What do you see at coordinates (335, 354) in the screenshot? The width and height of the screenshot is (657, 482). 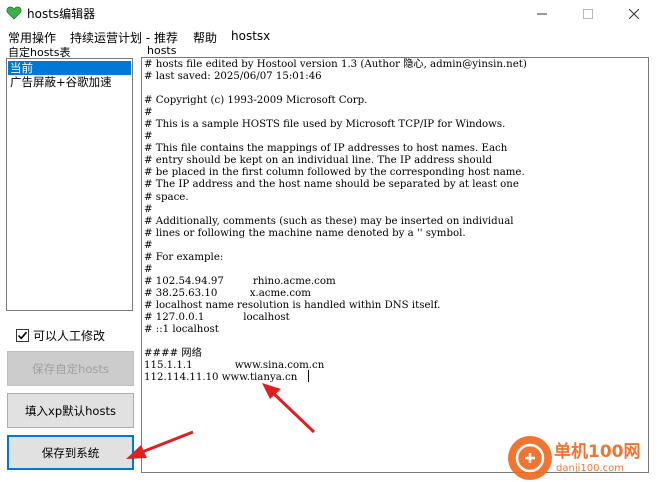 I see `hosts-line: #### 网络` at bounding box center [335, 354].